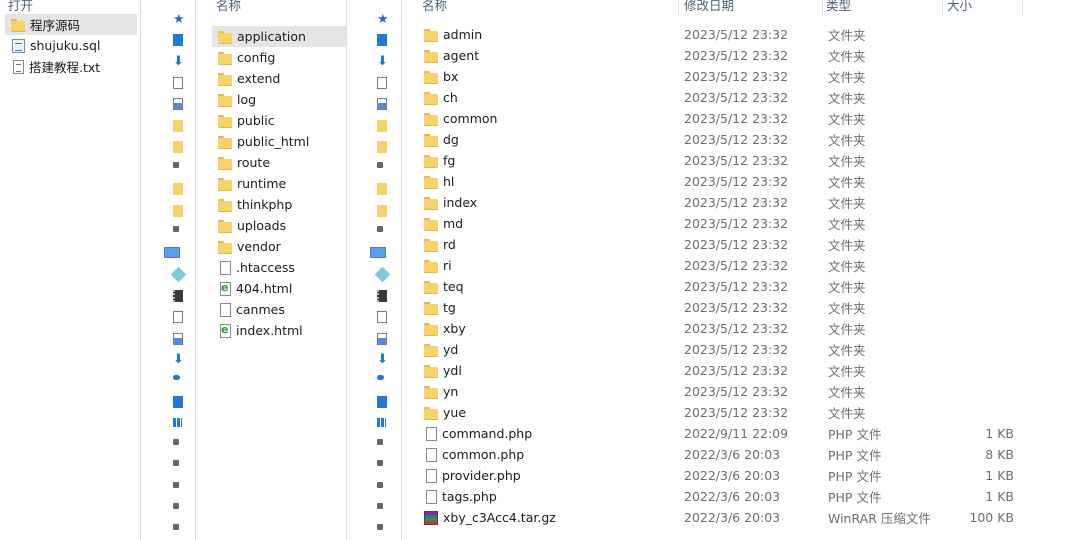 Image resolution: width=1078 pixels, height=540 pixels. What do you see at coordinates (279, 57) in the screenshot?
I see `list-item: config` at bounding box center [279, 57].